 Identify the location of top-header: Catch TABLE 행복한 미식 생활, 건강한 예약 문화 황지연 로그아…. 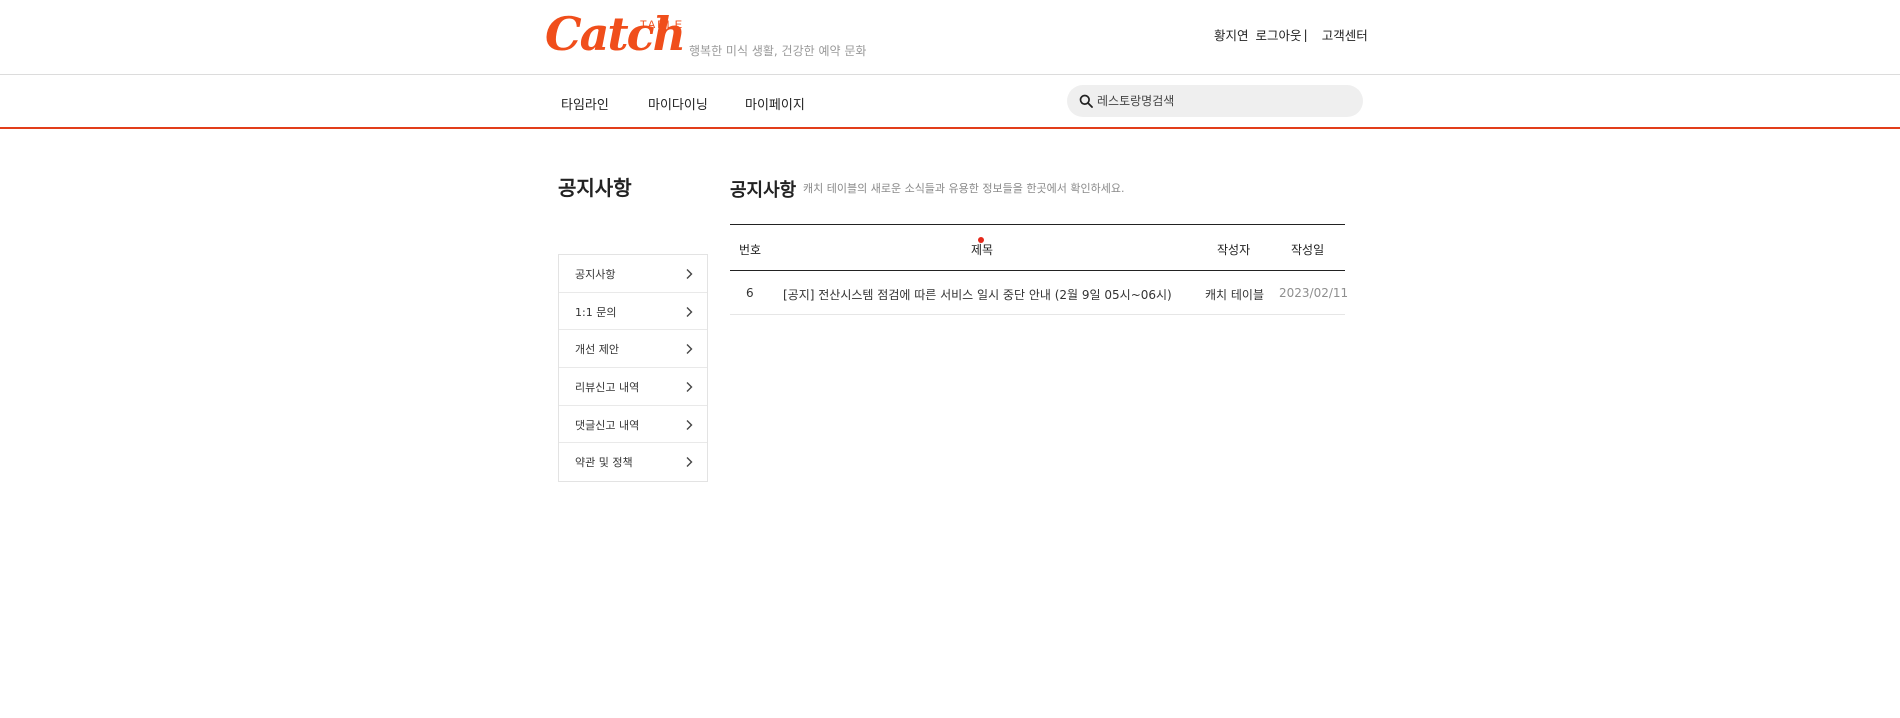
(950, 37).